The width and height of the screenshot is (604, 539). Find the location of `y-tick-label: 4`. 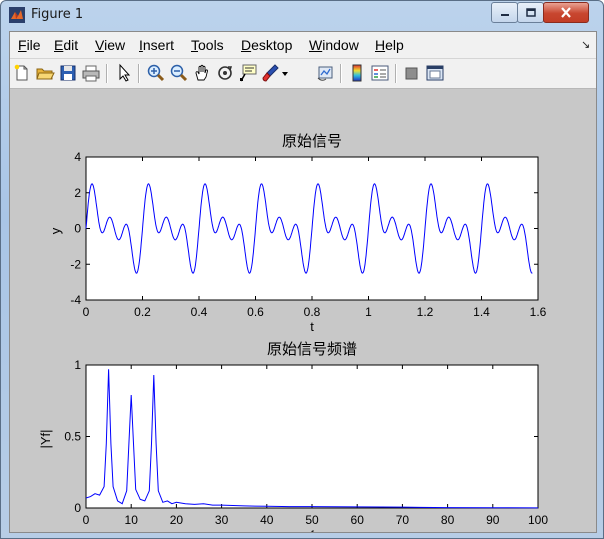

y-tick-label: 4 is located at coordinates (77, 157).